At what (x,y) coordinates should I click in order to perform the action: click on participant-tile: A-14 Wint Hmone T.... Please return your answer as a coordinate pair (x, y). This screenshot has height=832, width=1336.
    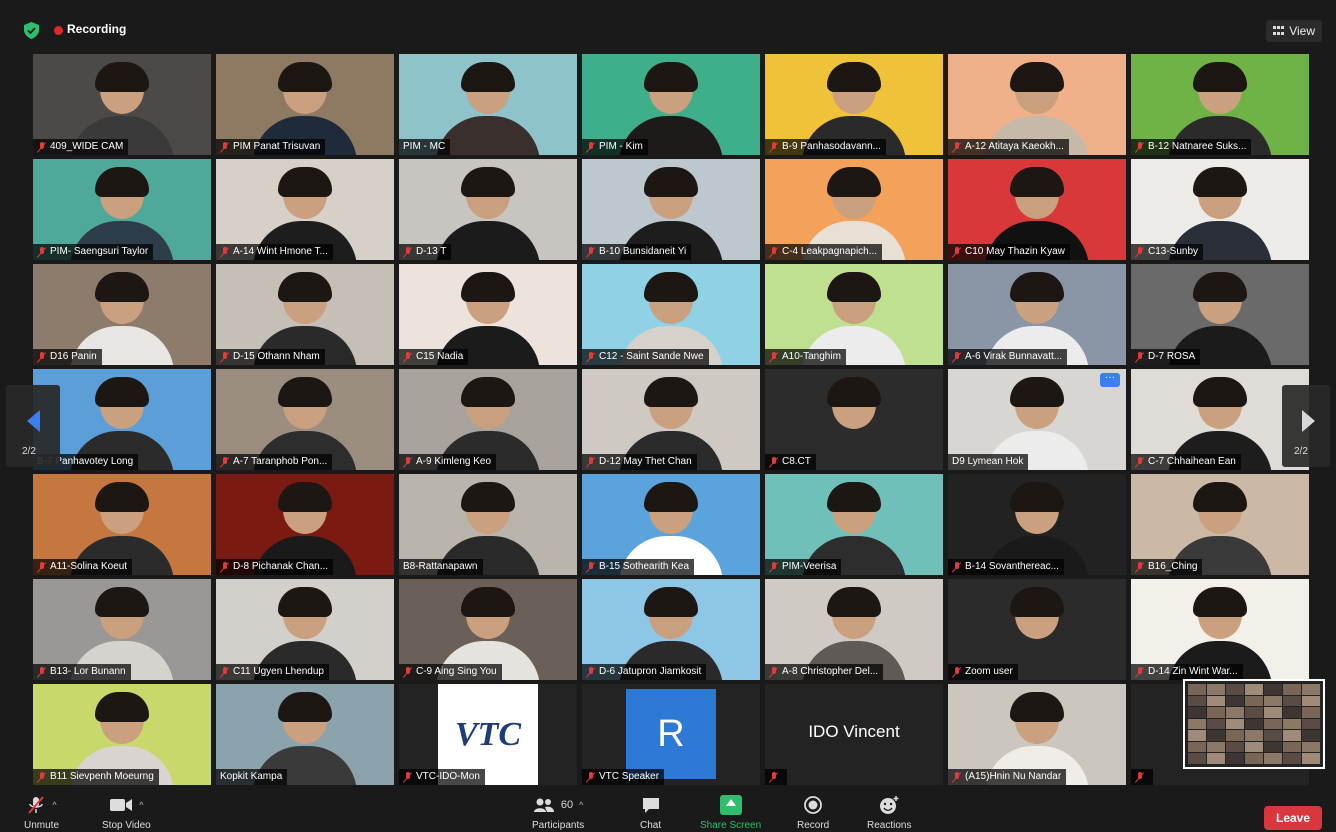
    Looking at the image, I should click on (305, 209).